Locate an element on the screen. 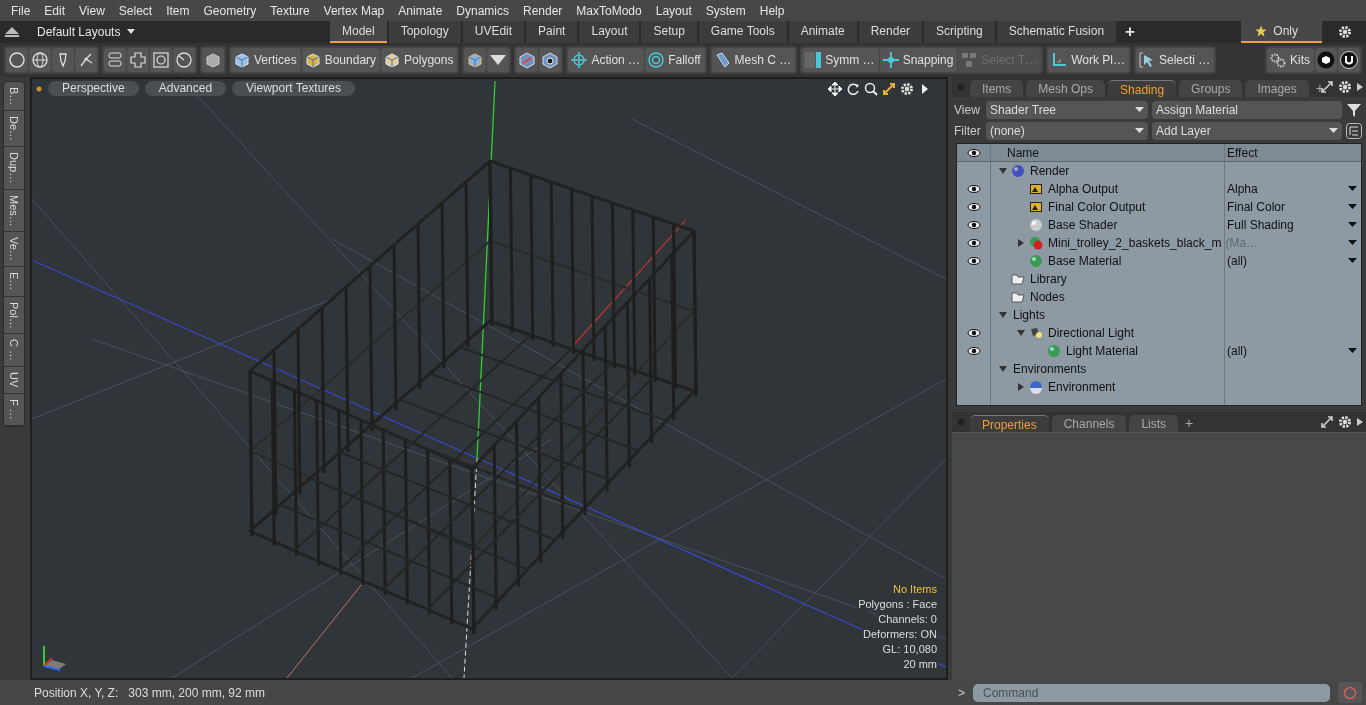 The image size is (1366, 705). tree-item-label: Base Shader is located at coordinates (1083, 225).